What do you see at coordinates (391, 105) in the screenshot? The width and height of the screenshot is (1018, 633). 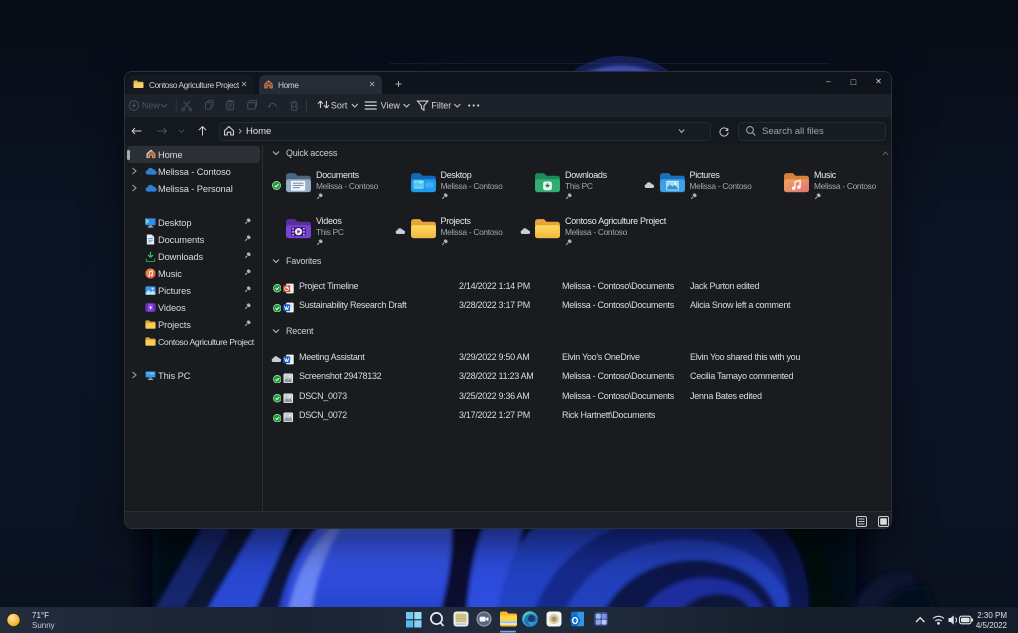 I see `svg-text: View` at bounding box center [391, 105].